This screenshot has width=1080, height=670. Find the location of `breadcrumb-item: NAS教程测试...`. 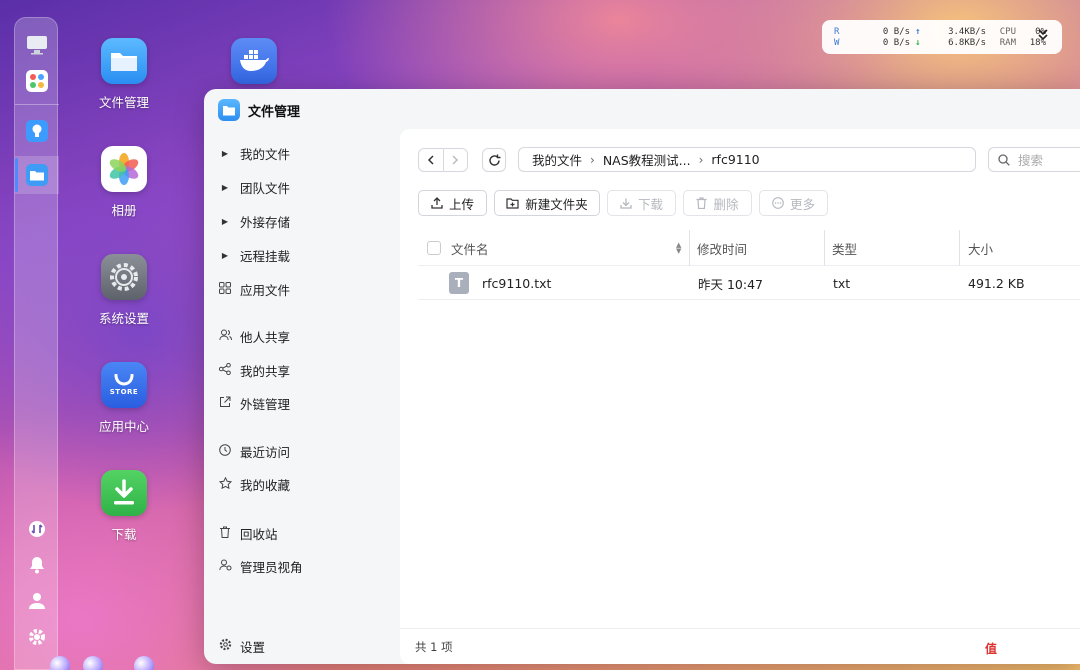

breadcrumb-item: NAS教程测试... is located at coordinates (647, 159).